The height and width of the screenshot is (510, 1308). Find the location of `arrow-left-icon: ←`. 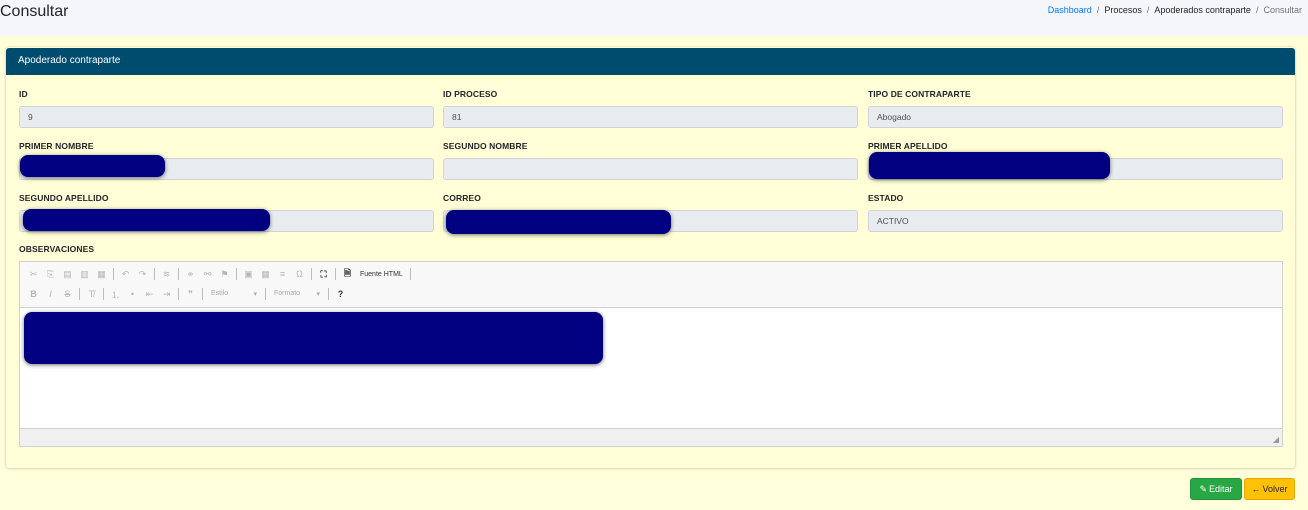

arrow-left-icon: ← is located at coordinates (1256, 489).